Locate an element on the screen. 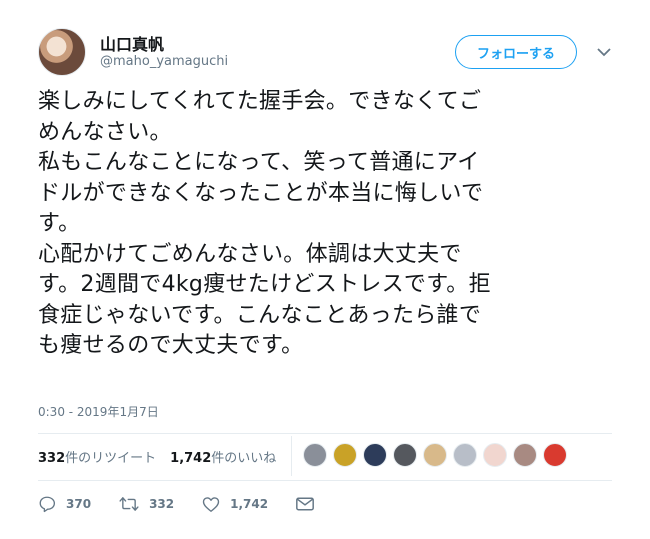  reply-count: 370 is located at coordinates (79, 504).